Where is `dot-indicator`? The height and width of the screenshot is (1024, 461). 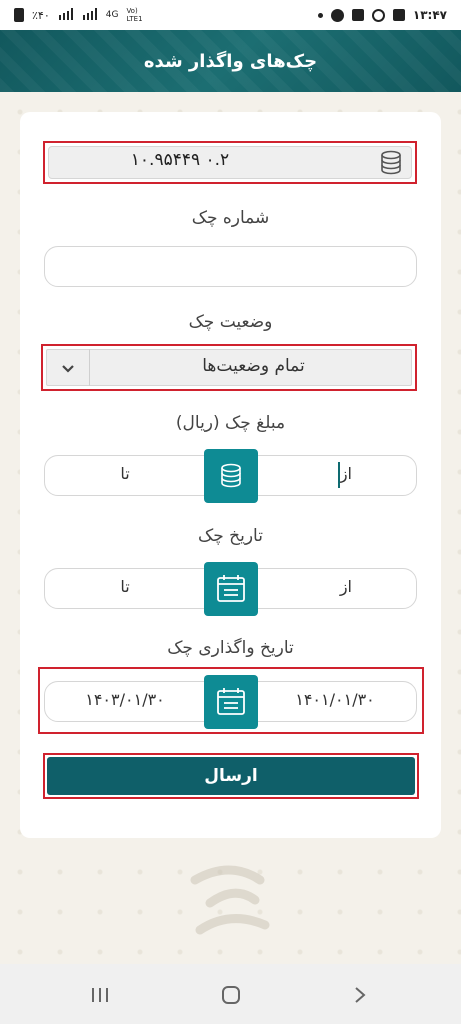 dot-indicator is located at coordinates (320, 15).